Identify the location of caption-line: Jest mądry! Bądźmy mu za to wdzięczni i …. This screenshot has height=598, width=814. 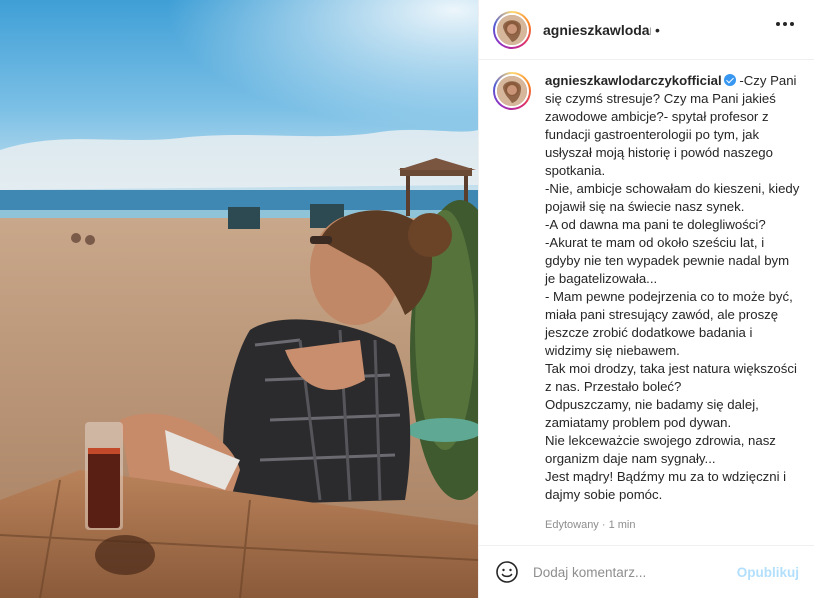
(666, 485).